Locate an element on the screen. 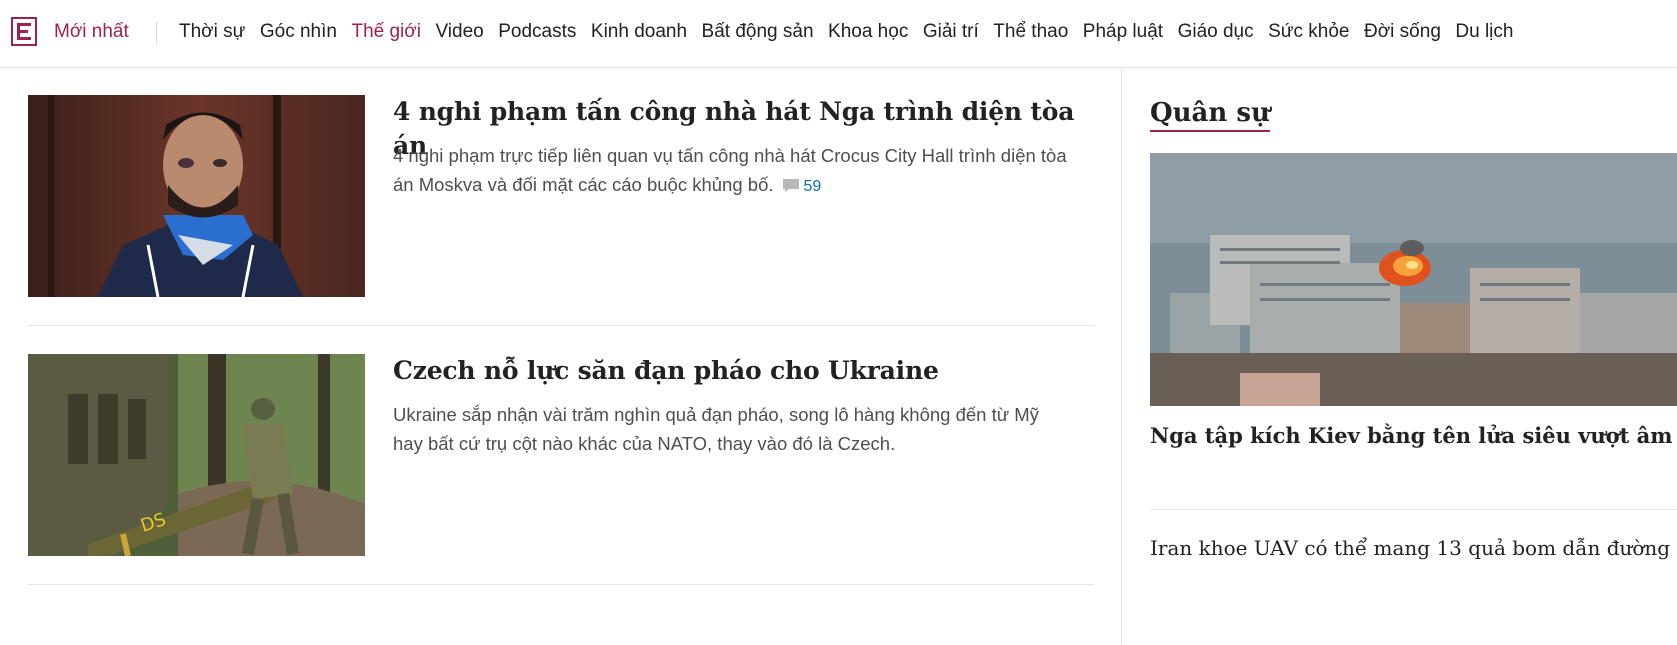  nav-item: Thể thao is located at coordinates (1030, 32).